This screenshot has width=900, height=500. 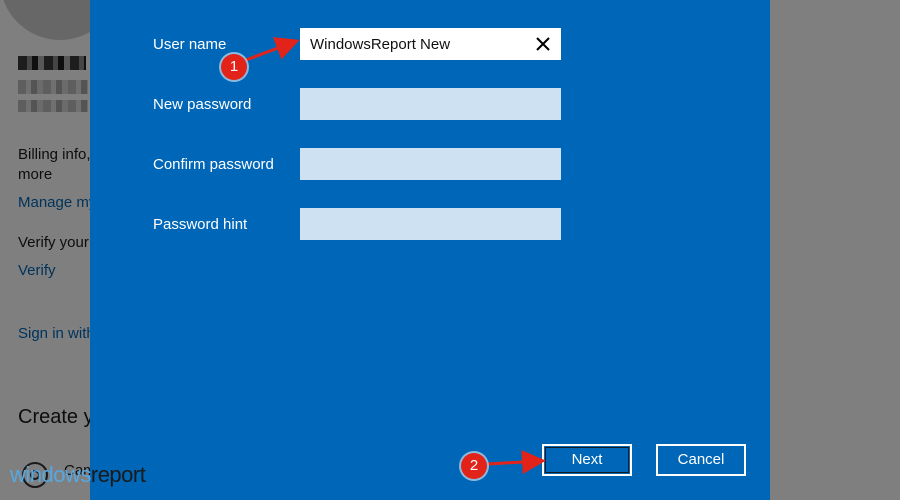 I want to click on user-name-input: WindowsReport New, so click(x=430, y=44).